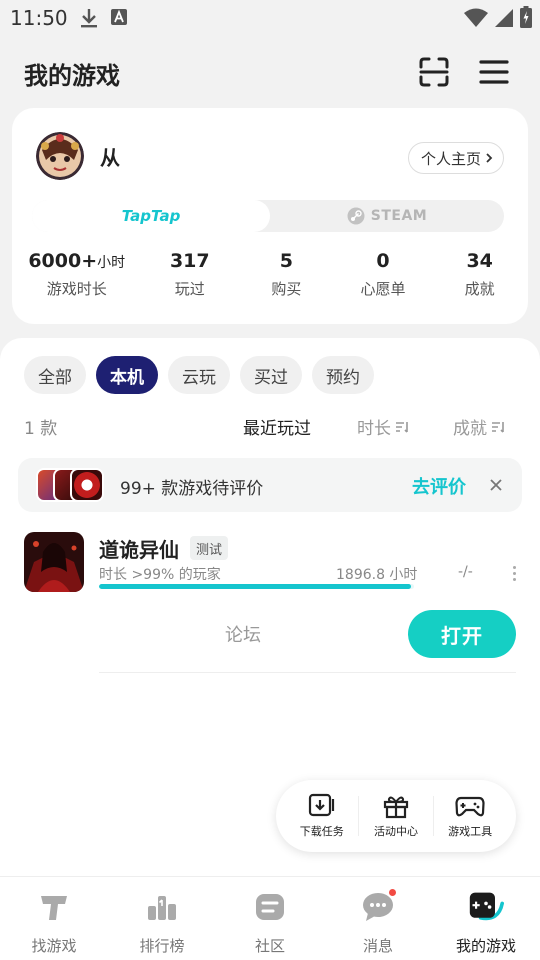 The image size is (540, 960). Describe the element at coordinates (270, 907) in the screenshot. I see `community-icon` at that location.